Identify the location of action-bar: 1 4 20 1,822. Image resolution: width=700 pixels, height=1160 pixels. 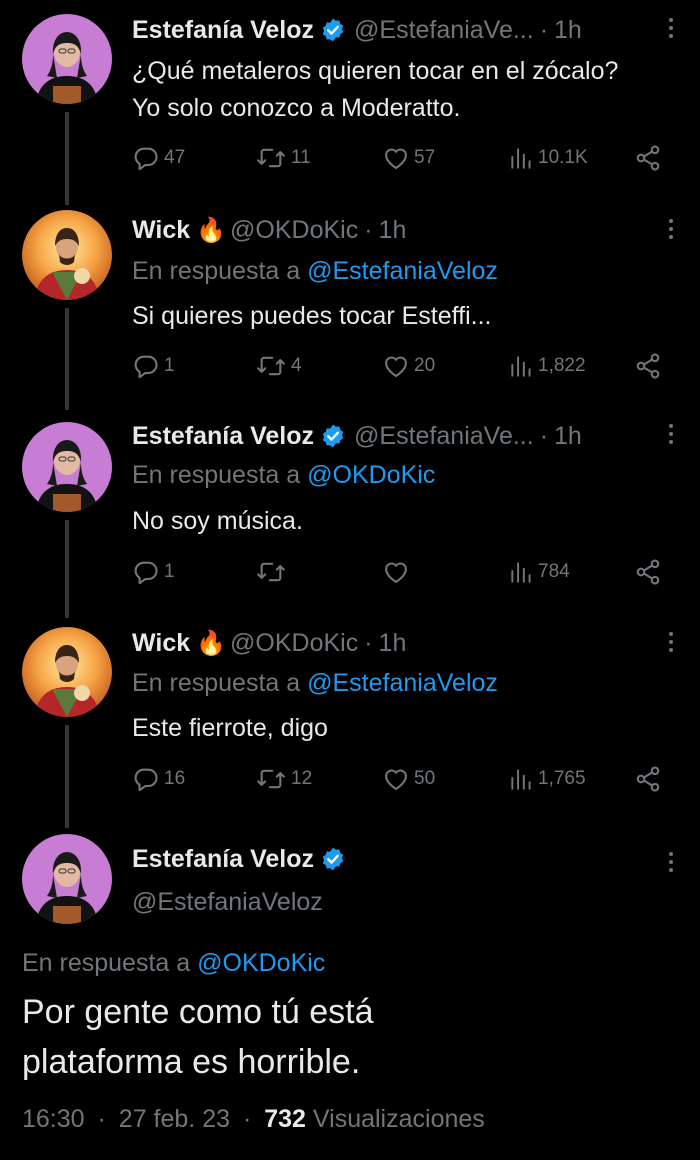
(399, 366).